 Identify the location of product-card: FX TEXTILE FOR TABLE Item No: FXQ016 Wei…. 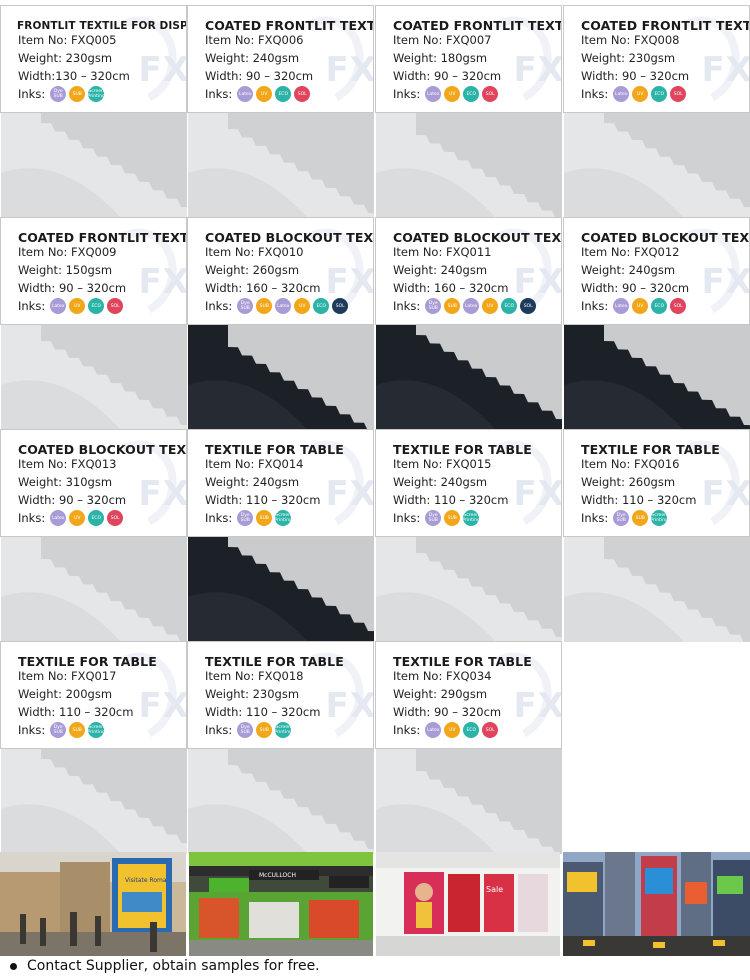
(656, 535).